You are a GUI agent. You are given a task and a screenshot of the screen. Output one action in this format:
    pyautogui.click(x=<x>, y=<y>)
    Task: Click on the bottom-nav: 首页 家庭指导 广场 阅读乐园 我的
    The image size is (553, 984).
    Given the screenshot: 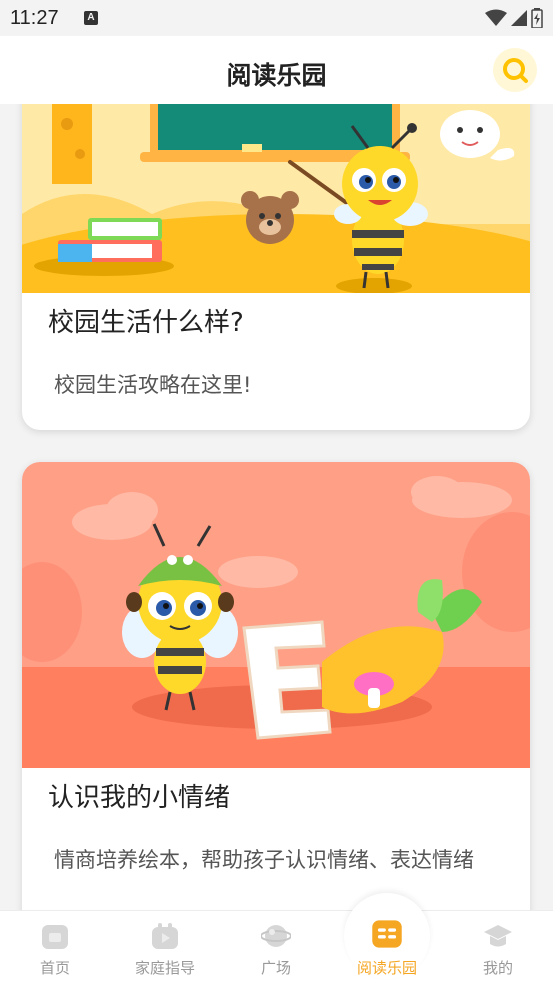 What is the action you would take?
    pyautogui.click(x=276, y=938)
    